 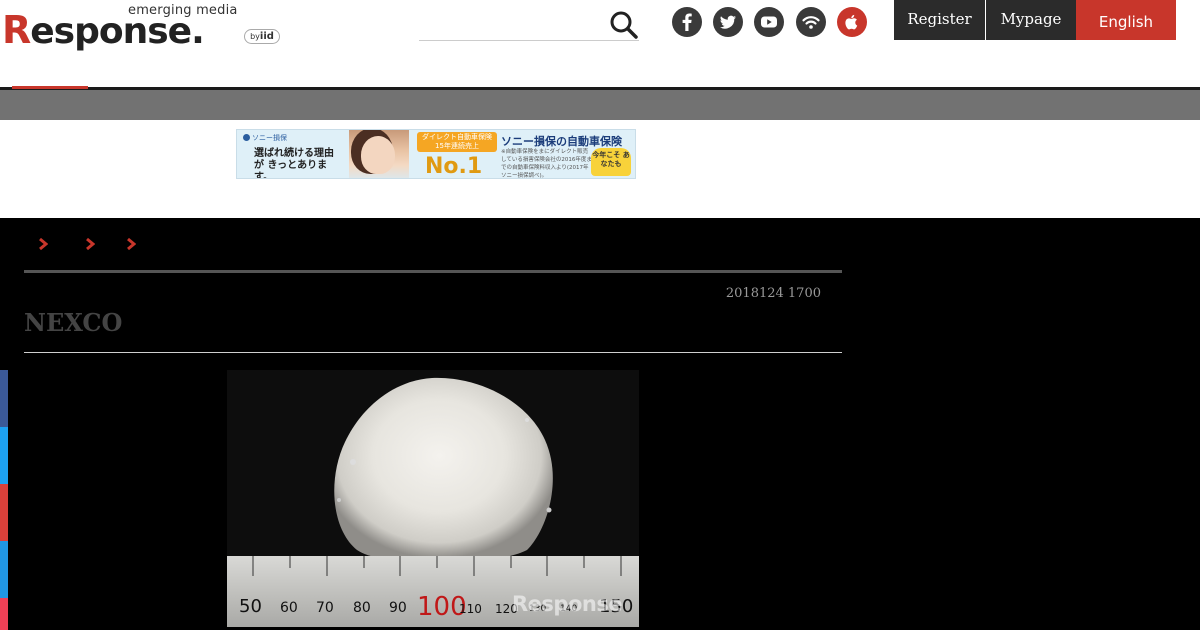 What do you see at coordinates (687, 22) in the screenshot?
I see `facebook-icon` at bounding box center [687, 22].